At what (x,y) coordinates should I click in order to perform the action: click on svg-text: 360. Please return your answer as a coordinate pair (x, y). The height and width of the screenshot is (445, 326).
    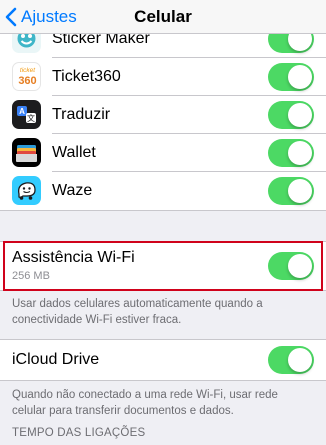
    Looking at the image, I should click on (27, 81).